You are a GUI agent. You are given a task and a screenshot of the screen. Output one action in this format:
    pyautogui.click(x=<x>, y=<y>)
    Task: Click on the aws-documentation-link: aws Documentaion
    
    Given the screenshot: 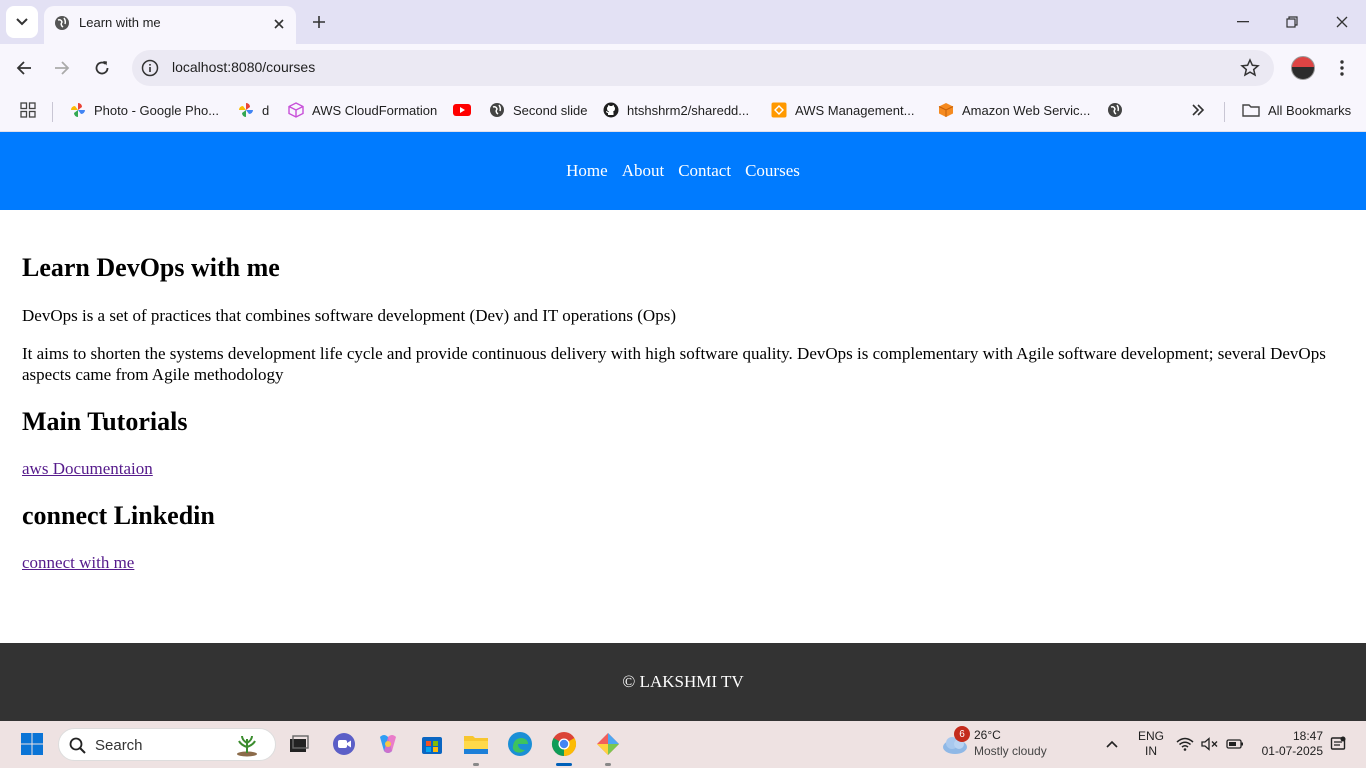 What is the action you would take?
    pyautogui.click(x=87, y=469)
    